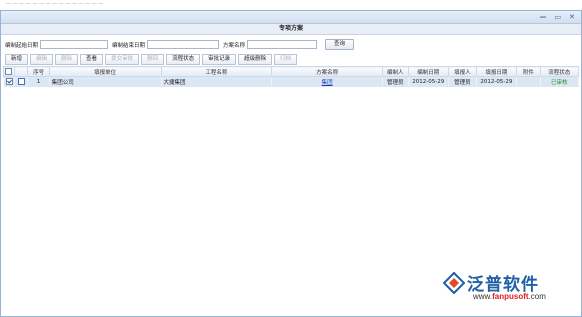 The height and width of the screenshot is (317, 582). Describe the element at coordinates (286, 59) in the screenshot. I see `toolbar-button-9: 归档` at that location.